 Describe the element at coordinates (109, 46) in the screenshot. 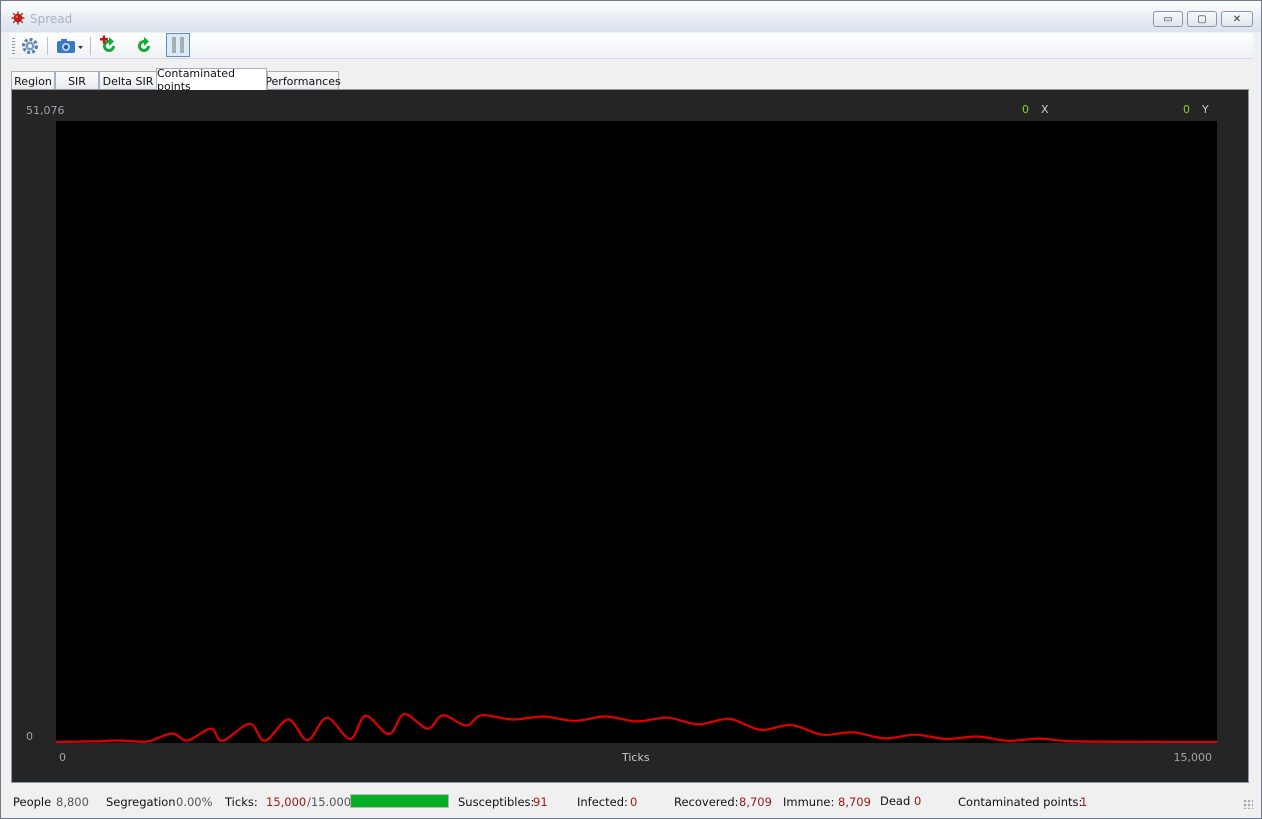

I see `restart-new-icon` at that location.